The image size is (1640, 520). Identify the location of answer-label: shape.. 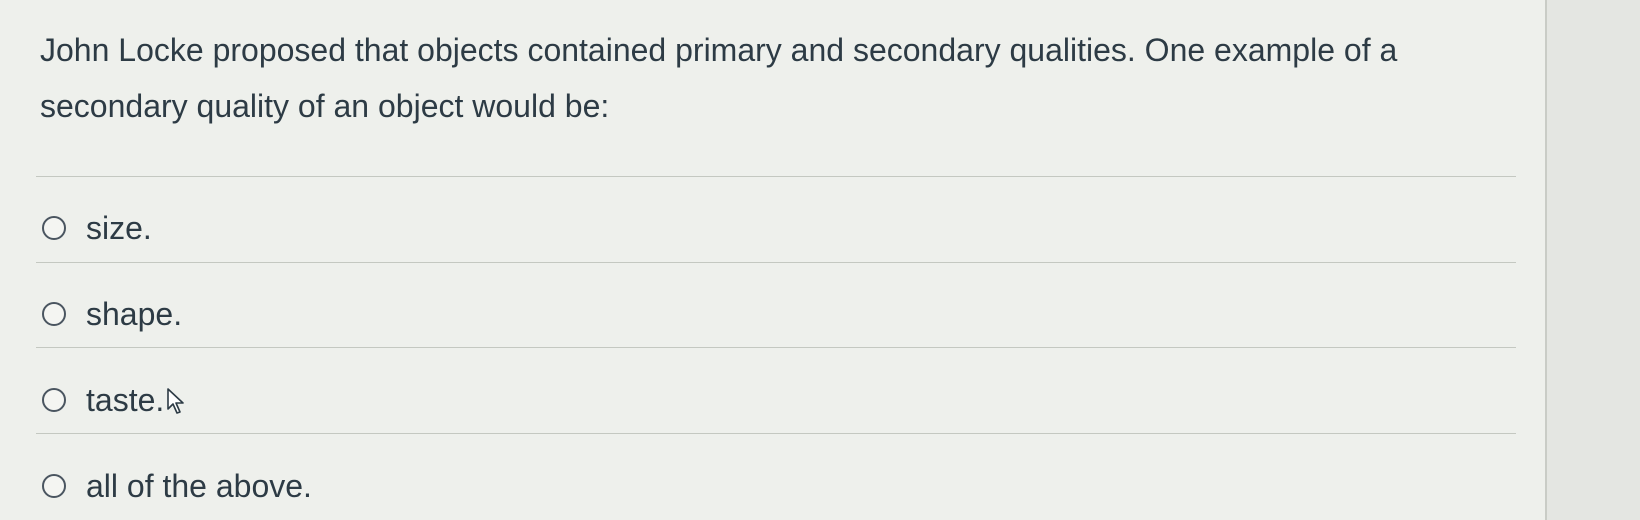
(134, 313).